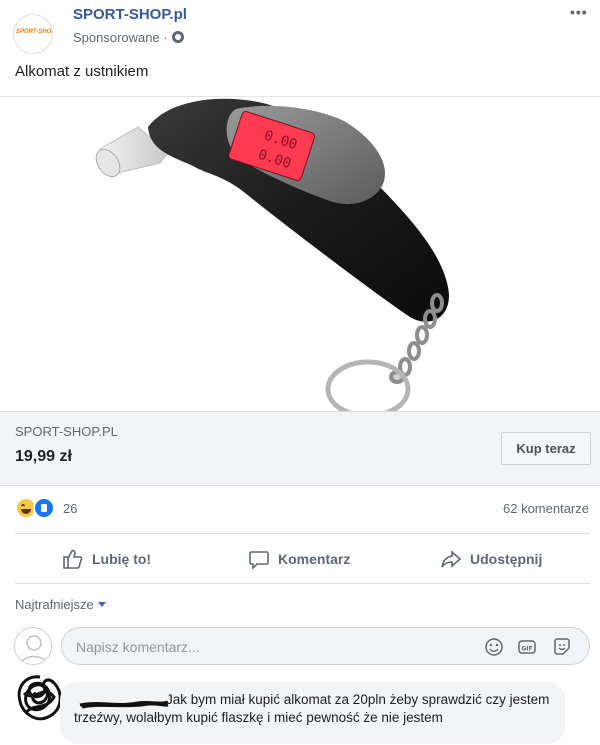 This screenshot has width=600, height=745. What do you see at coordinates (451, 559) in the screenshot?
I see `share-arrow-icon` at bounding box center [451, 559].